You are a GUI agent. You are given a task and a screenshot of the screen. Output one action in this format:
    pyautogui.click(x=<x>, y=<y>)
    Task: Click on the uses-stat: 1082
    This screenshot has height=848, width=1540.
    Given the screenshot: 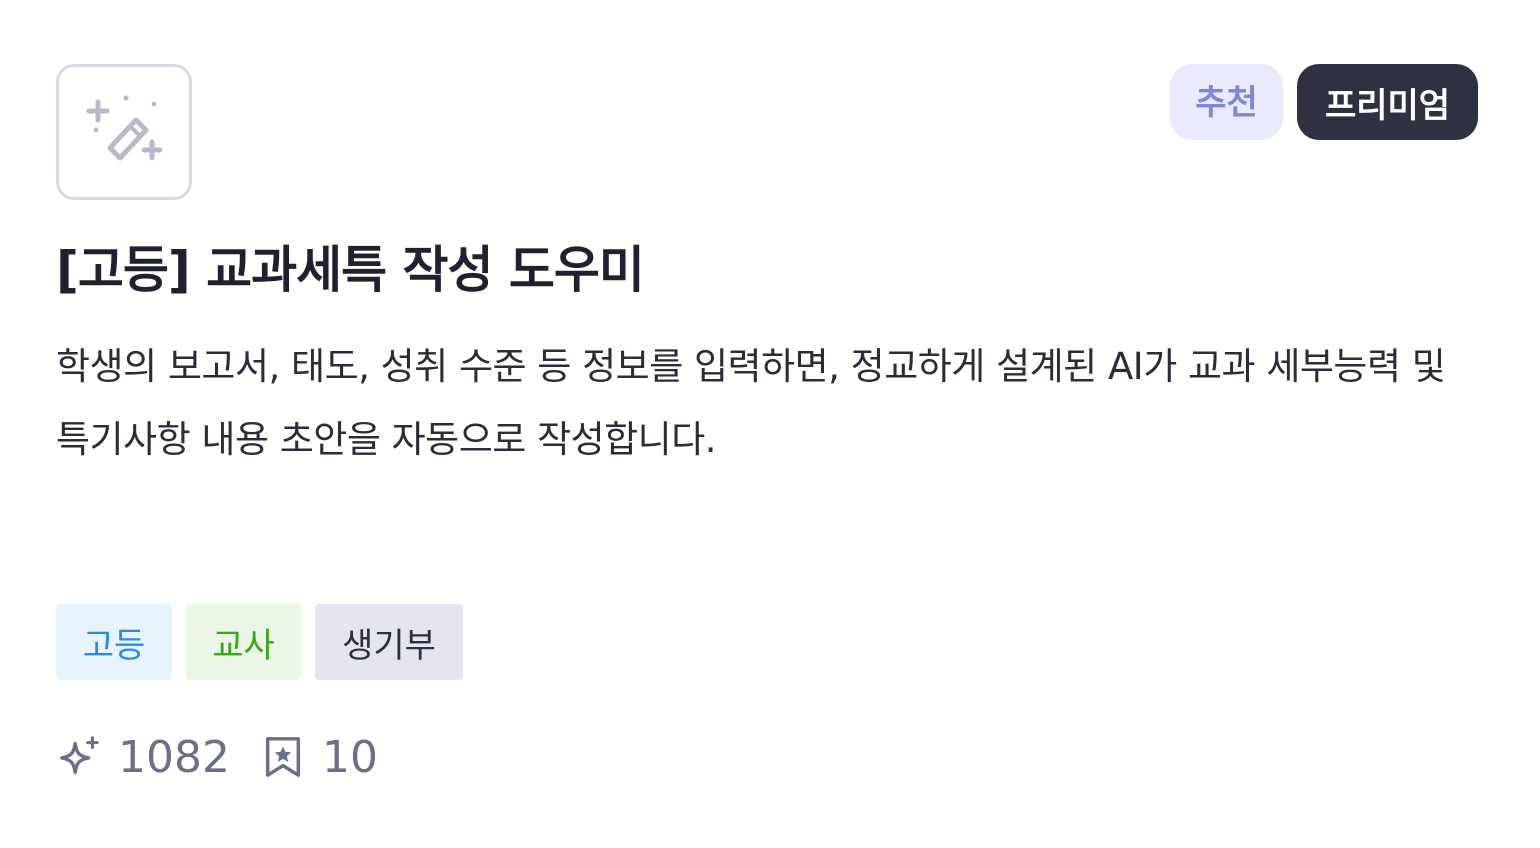 What is the action you would take?
    pyautogui.click(x=143, y=757)
    